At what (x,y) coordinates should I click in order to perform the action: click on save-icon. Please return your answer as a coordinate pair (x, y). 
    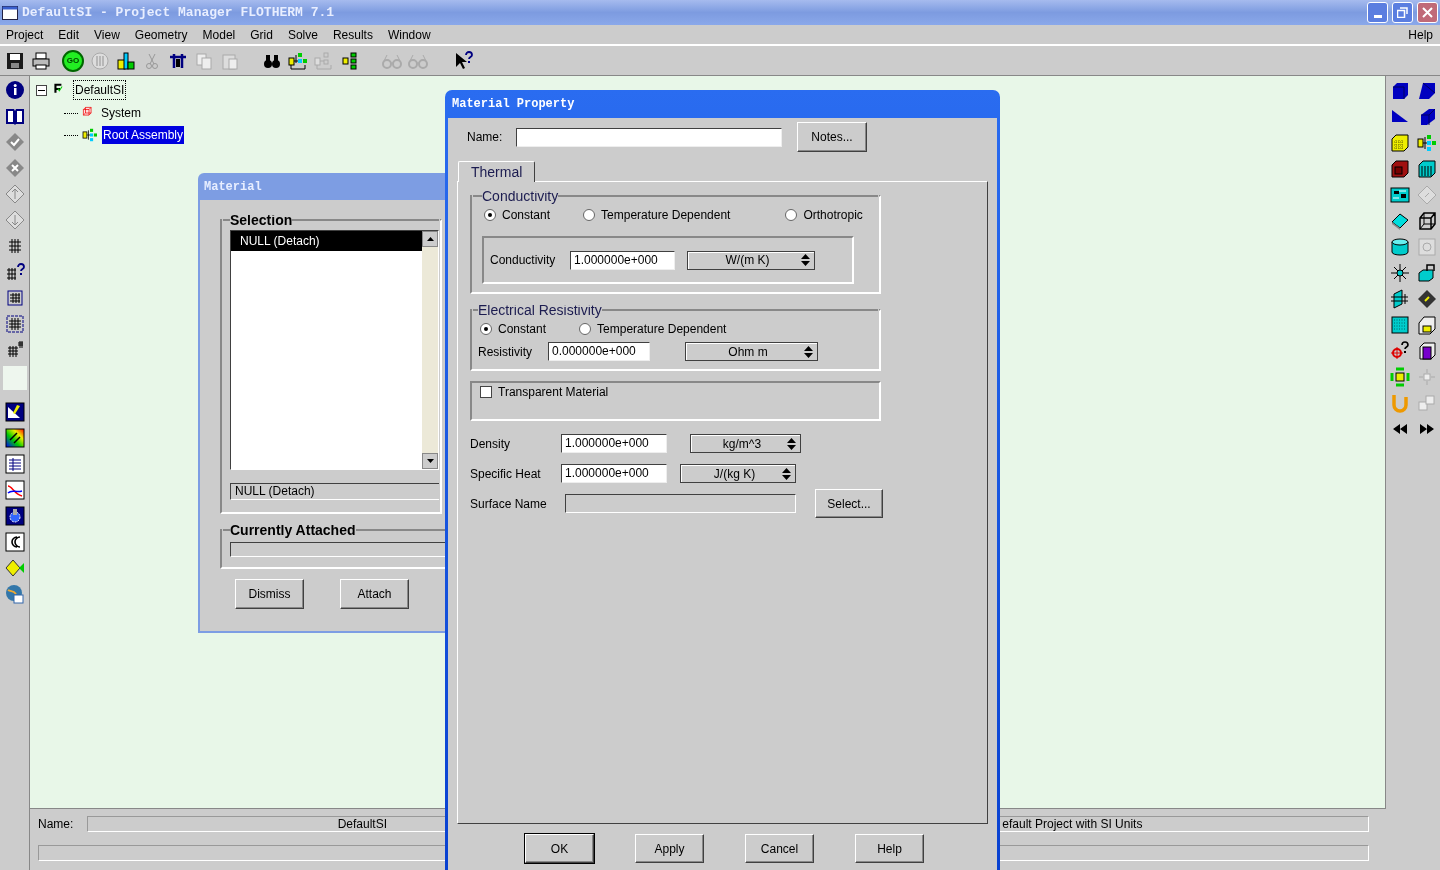
    Looking at the image, I should click on (15, 60).